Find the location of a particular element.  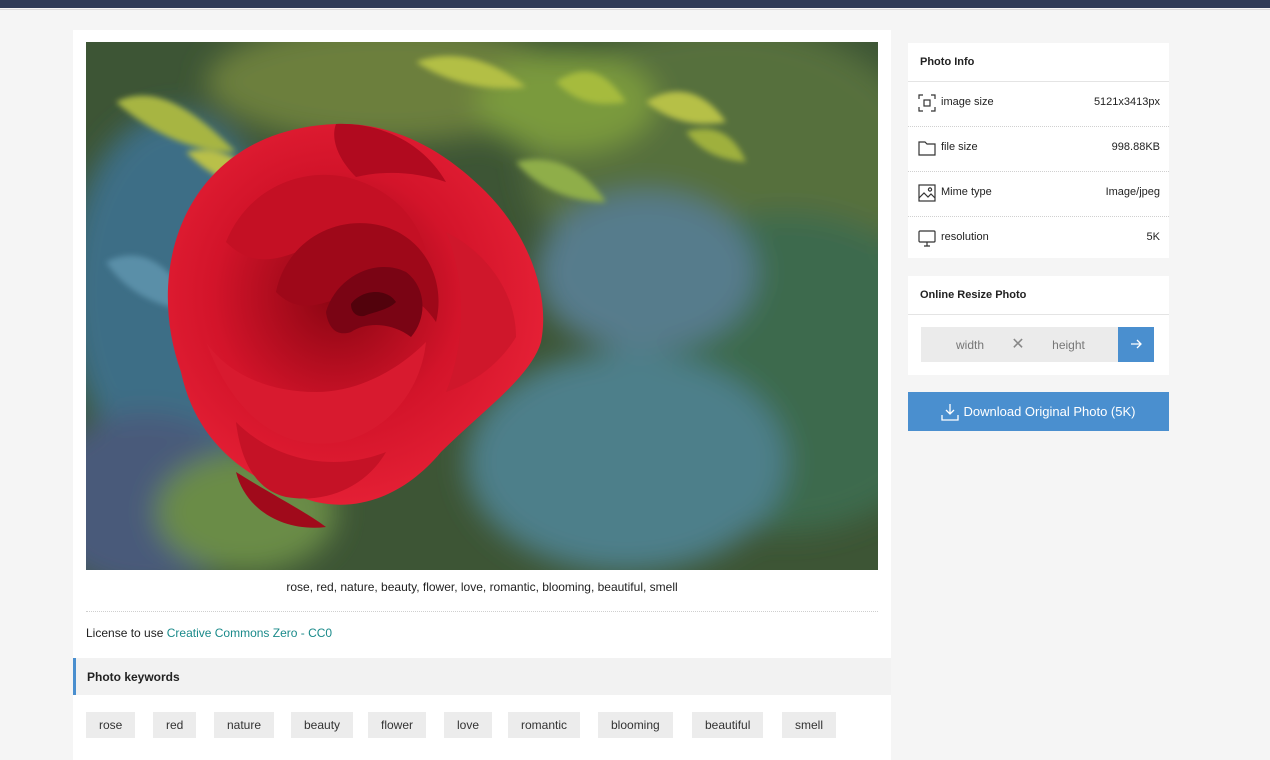

info-value: Image/jpeg is located at coordinates (1132, 192).